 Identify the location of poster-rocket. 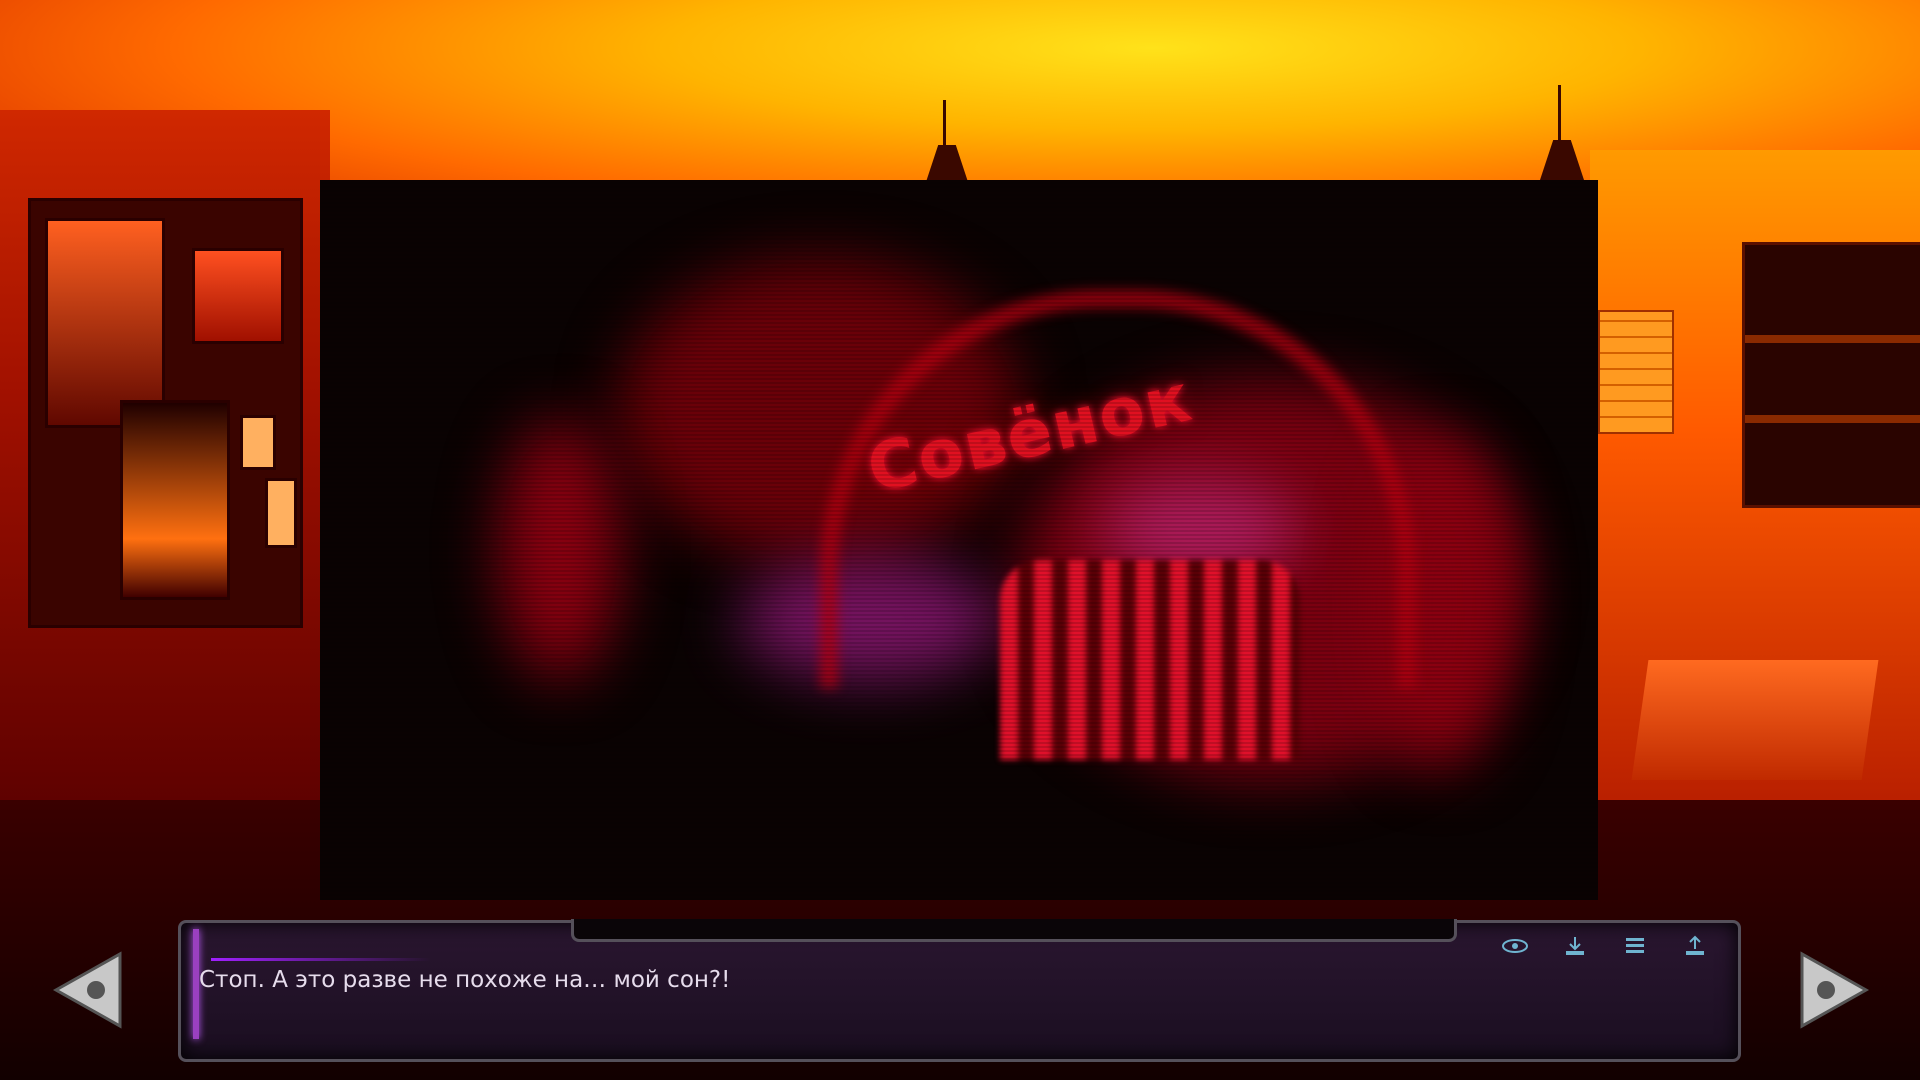
(175, 500).